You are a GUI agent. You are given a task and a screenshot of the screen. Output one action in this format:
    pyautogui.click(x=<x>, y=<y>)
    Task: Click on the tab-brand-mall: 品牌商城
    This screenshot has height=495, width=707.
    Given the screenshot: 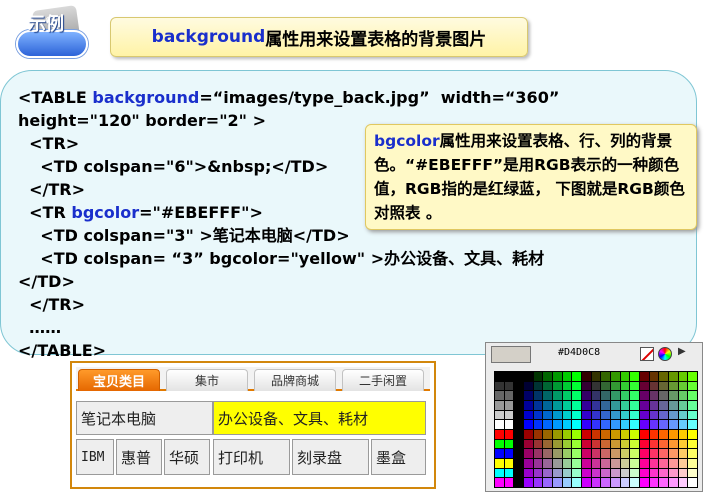 What is the action you would take?
    pyautogui.click(x=295, y=380)
    